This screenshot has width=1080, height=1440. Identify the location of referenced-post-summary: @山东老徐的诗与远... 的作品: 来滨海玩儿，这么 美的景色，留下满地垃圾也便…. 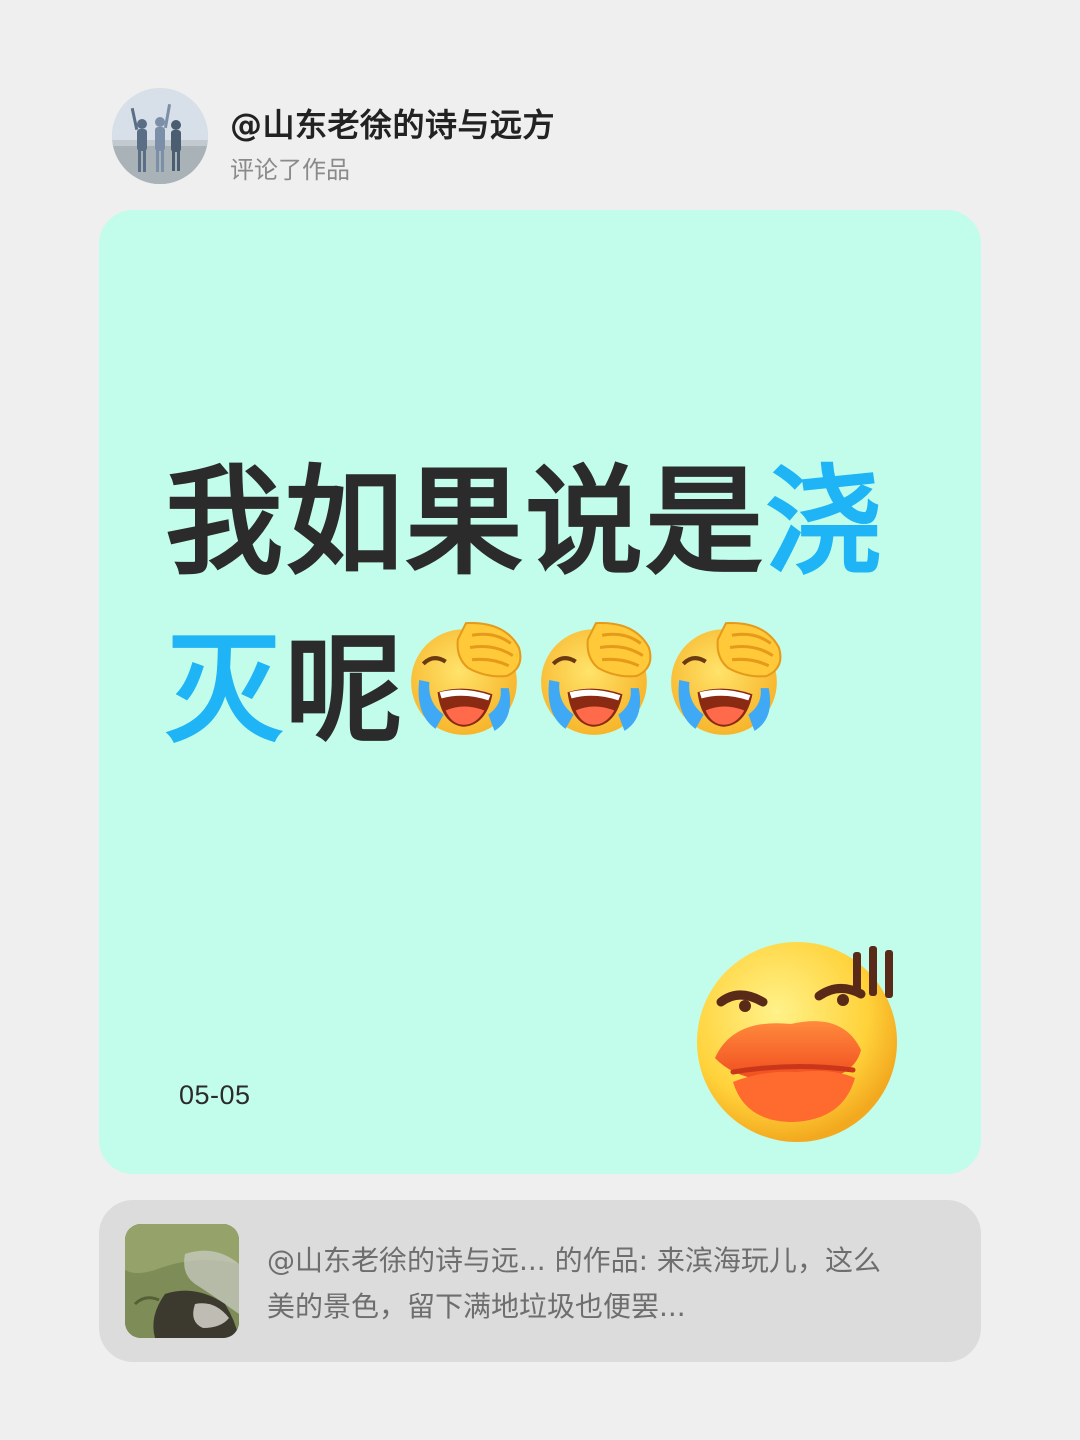
(607, 1284).